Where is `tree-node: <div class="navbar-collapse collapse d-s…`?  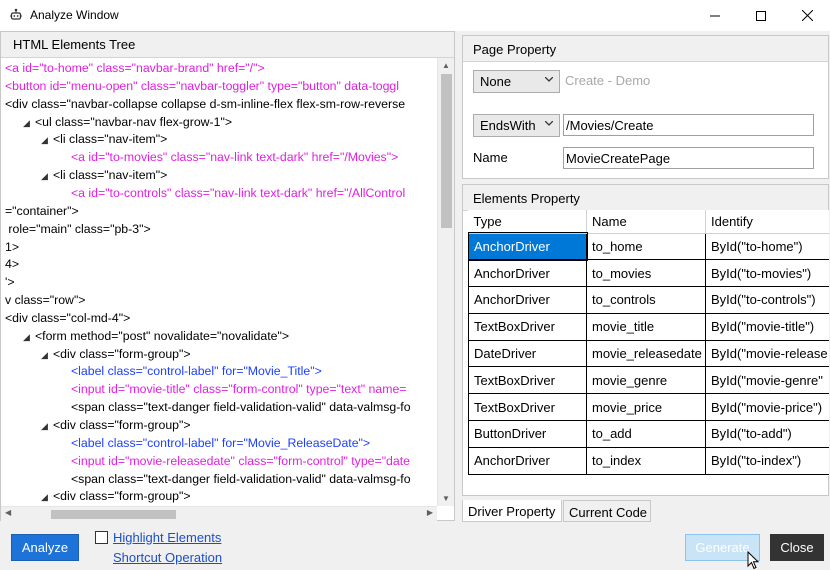 tree-node: <div class="navbar-collapse collapse d-s… is located at coordinates (205, 104).